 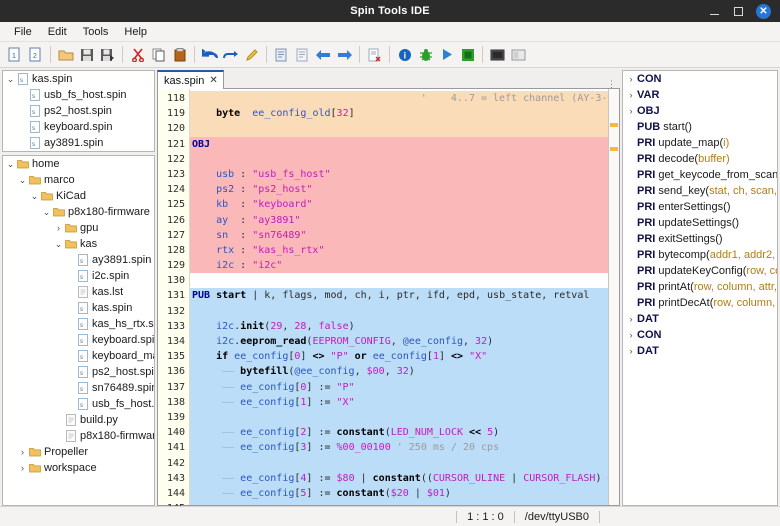 What do you see at coordinates (399, 372) in the screenshot?
I see `code-line: —— bytefill(@ee_config, $00, 32)` at bounding box center [399, 372].